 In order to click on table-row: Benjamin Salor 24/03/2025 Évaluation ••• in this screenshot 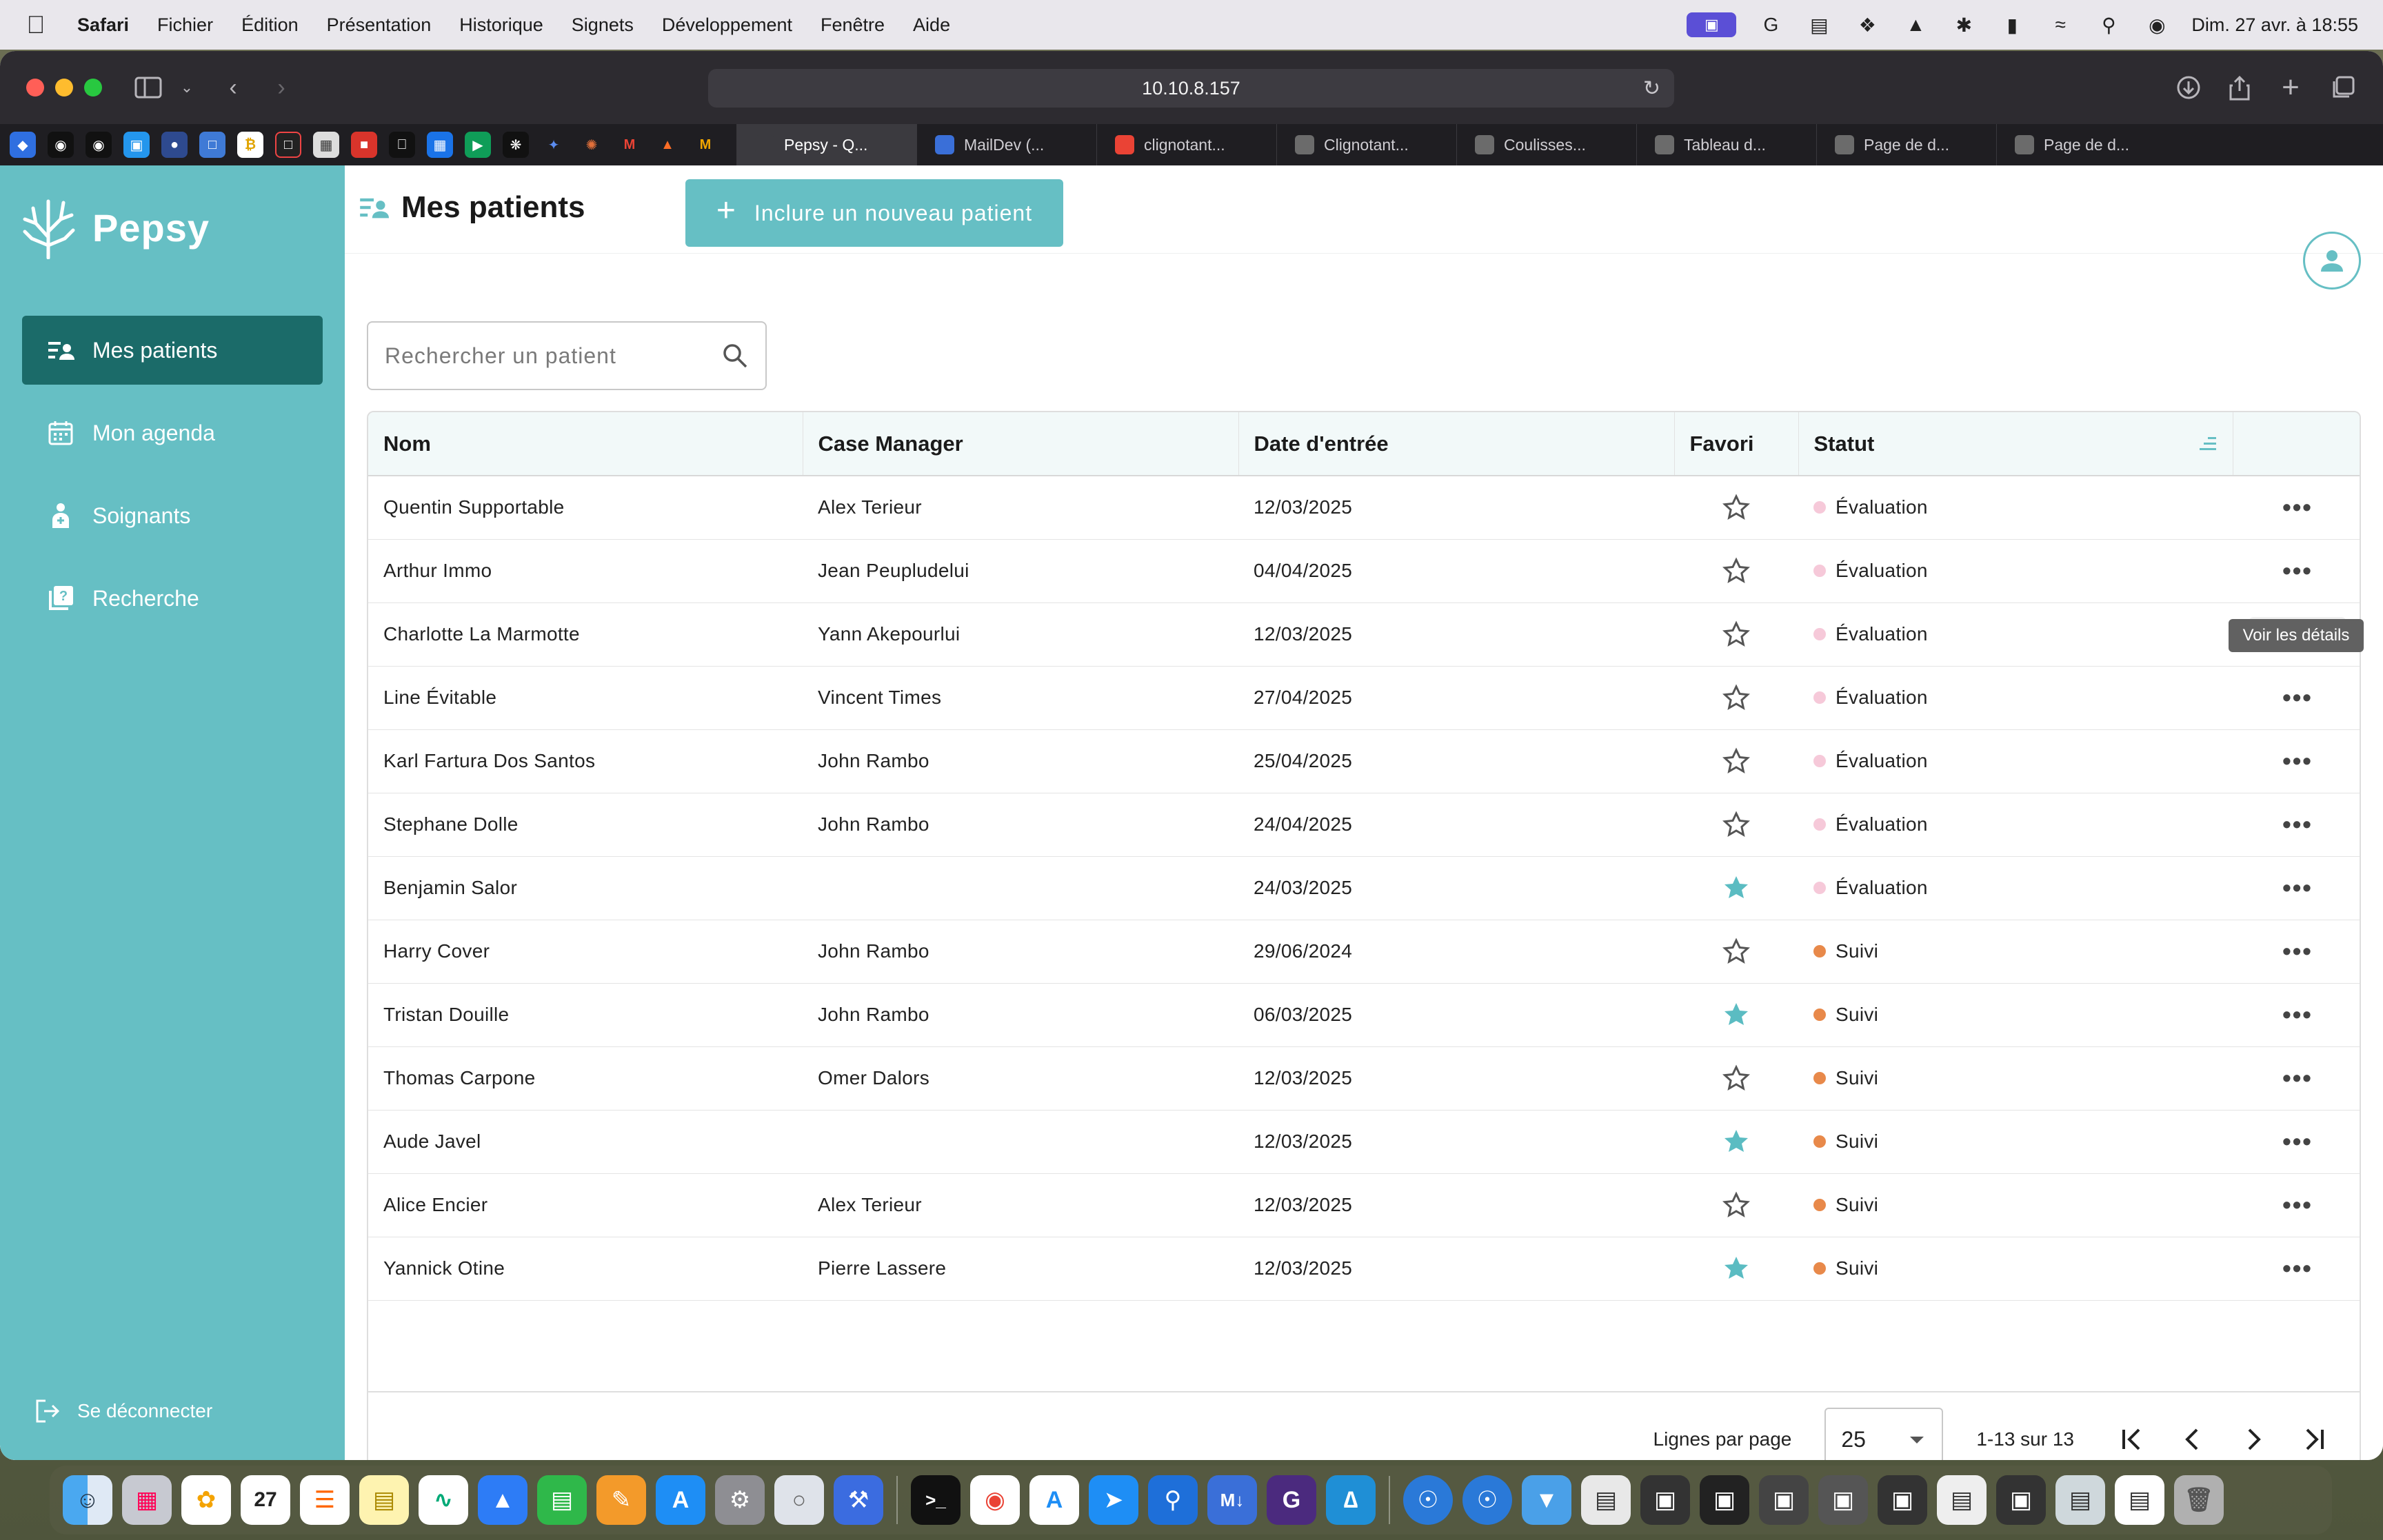, I will do `click(1364, 888)`.